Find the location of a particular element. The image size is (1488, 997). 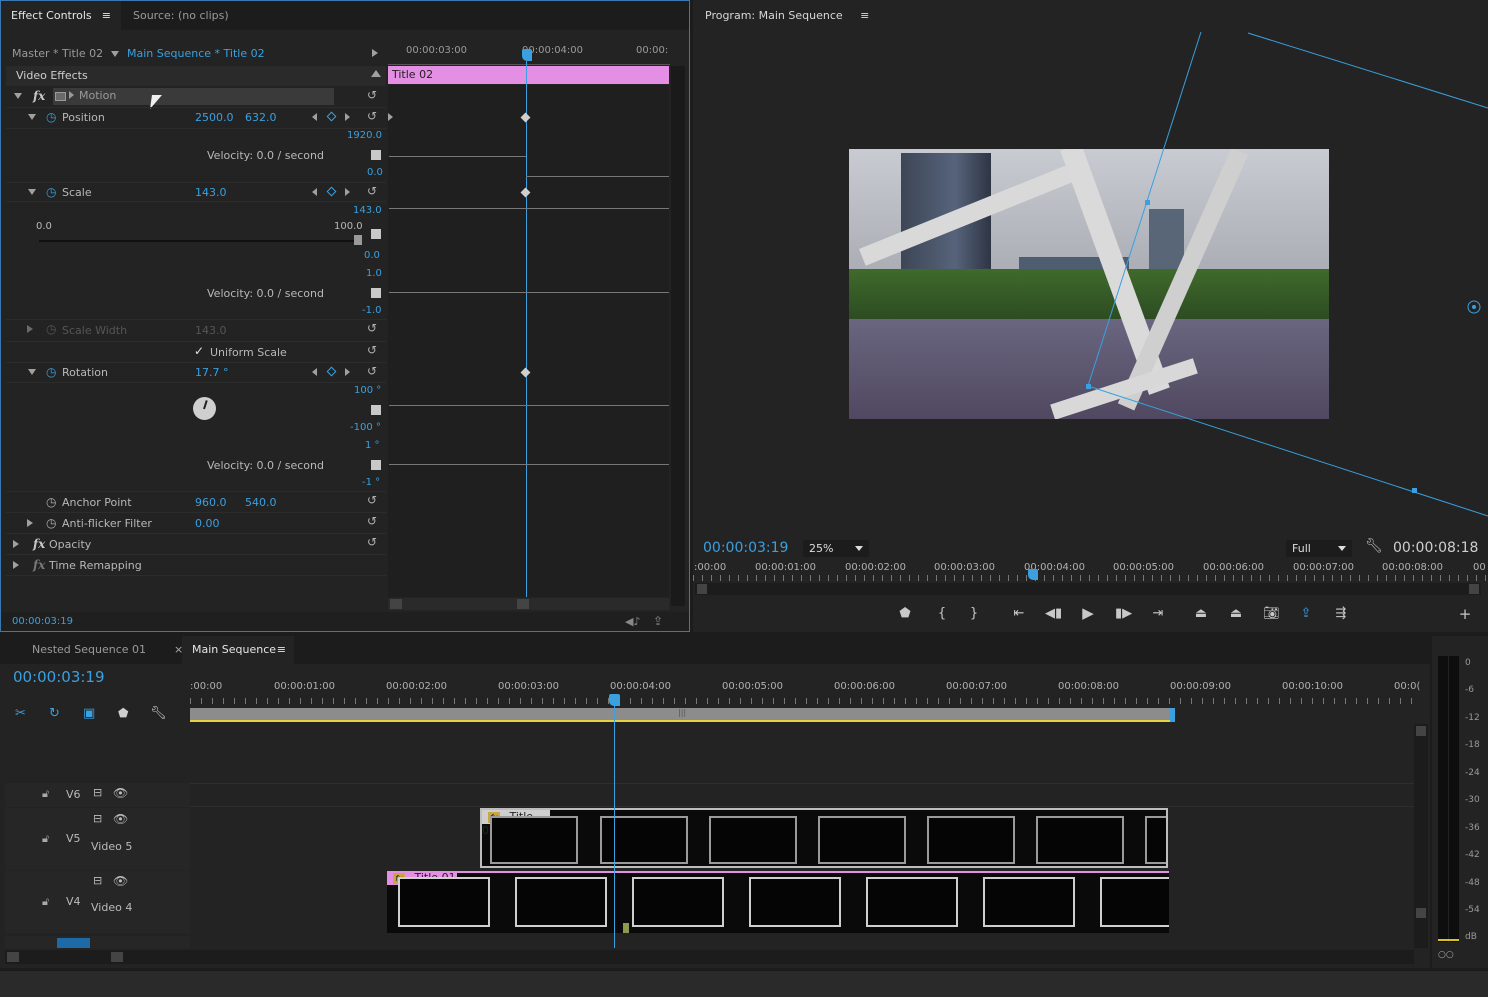

reset-rotation-icon: ↺ is located at coordinates (373, 371).